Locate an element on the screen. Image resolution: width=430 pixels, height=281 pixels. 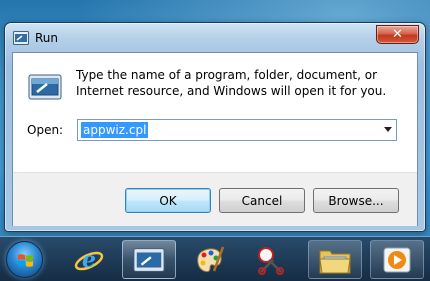
run-dialog-icon is located at coordinates (149, 259).